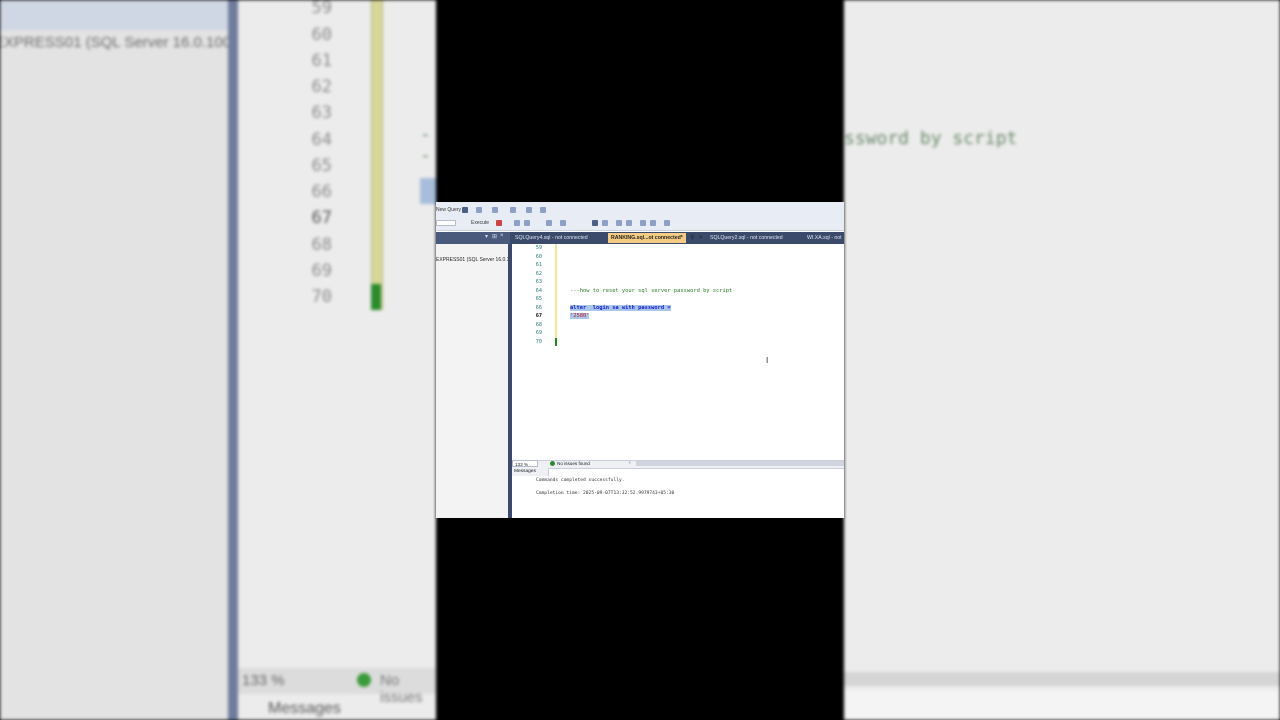 The height and width of the screenshot is (720, 1280). What do you see at coordinates (321, 87) in the screenshot?
I see `bg-line-number: 62` at bounding box center [321, 87].